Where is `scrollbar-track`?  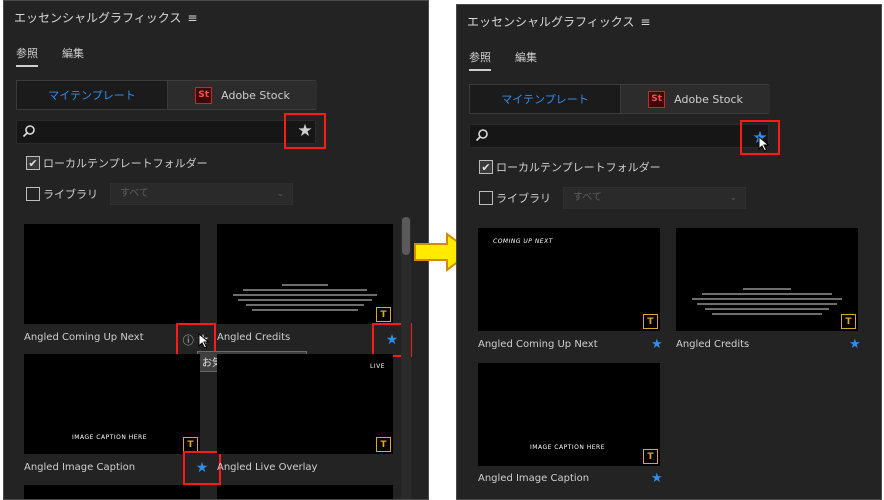
scrollbar-track is located at coordinates (406, 358).